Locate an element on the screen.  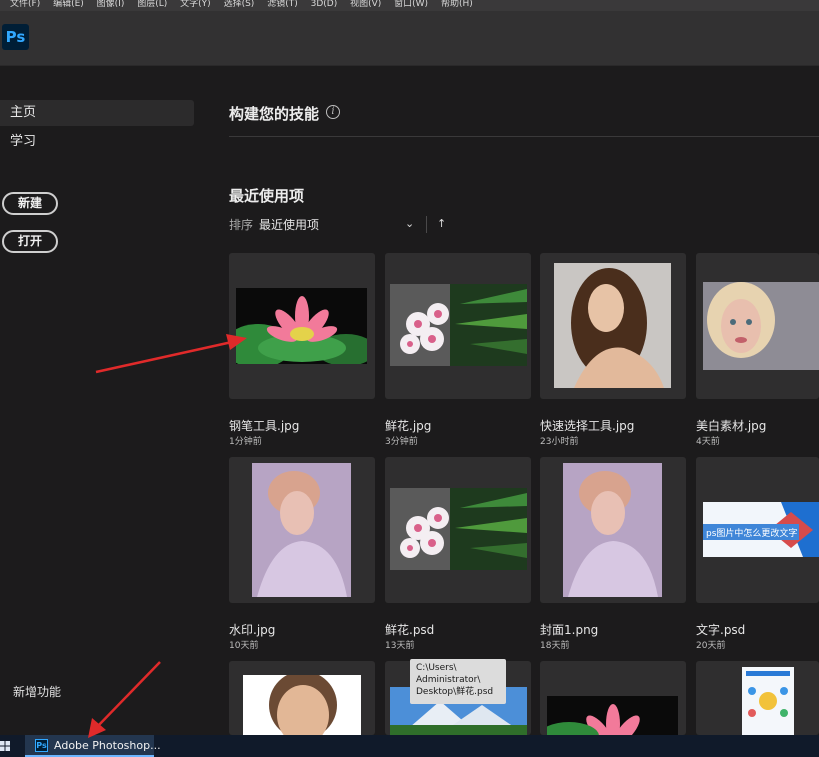
file-time: 1分钟前 is located at coordinates (245, 442).